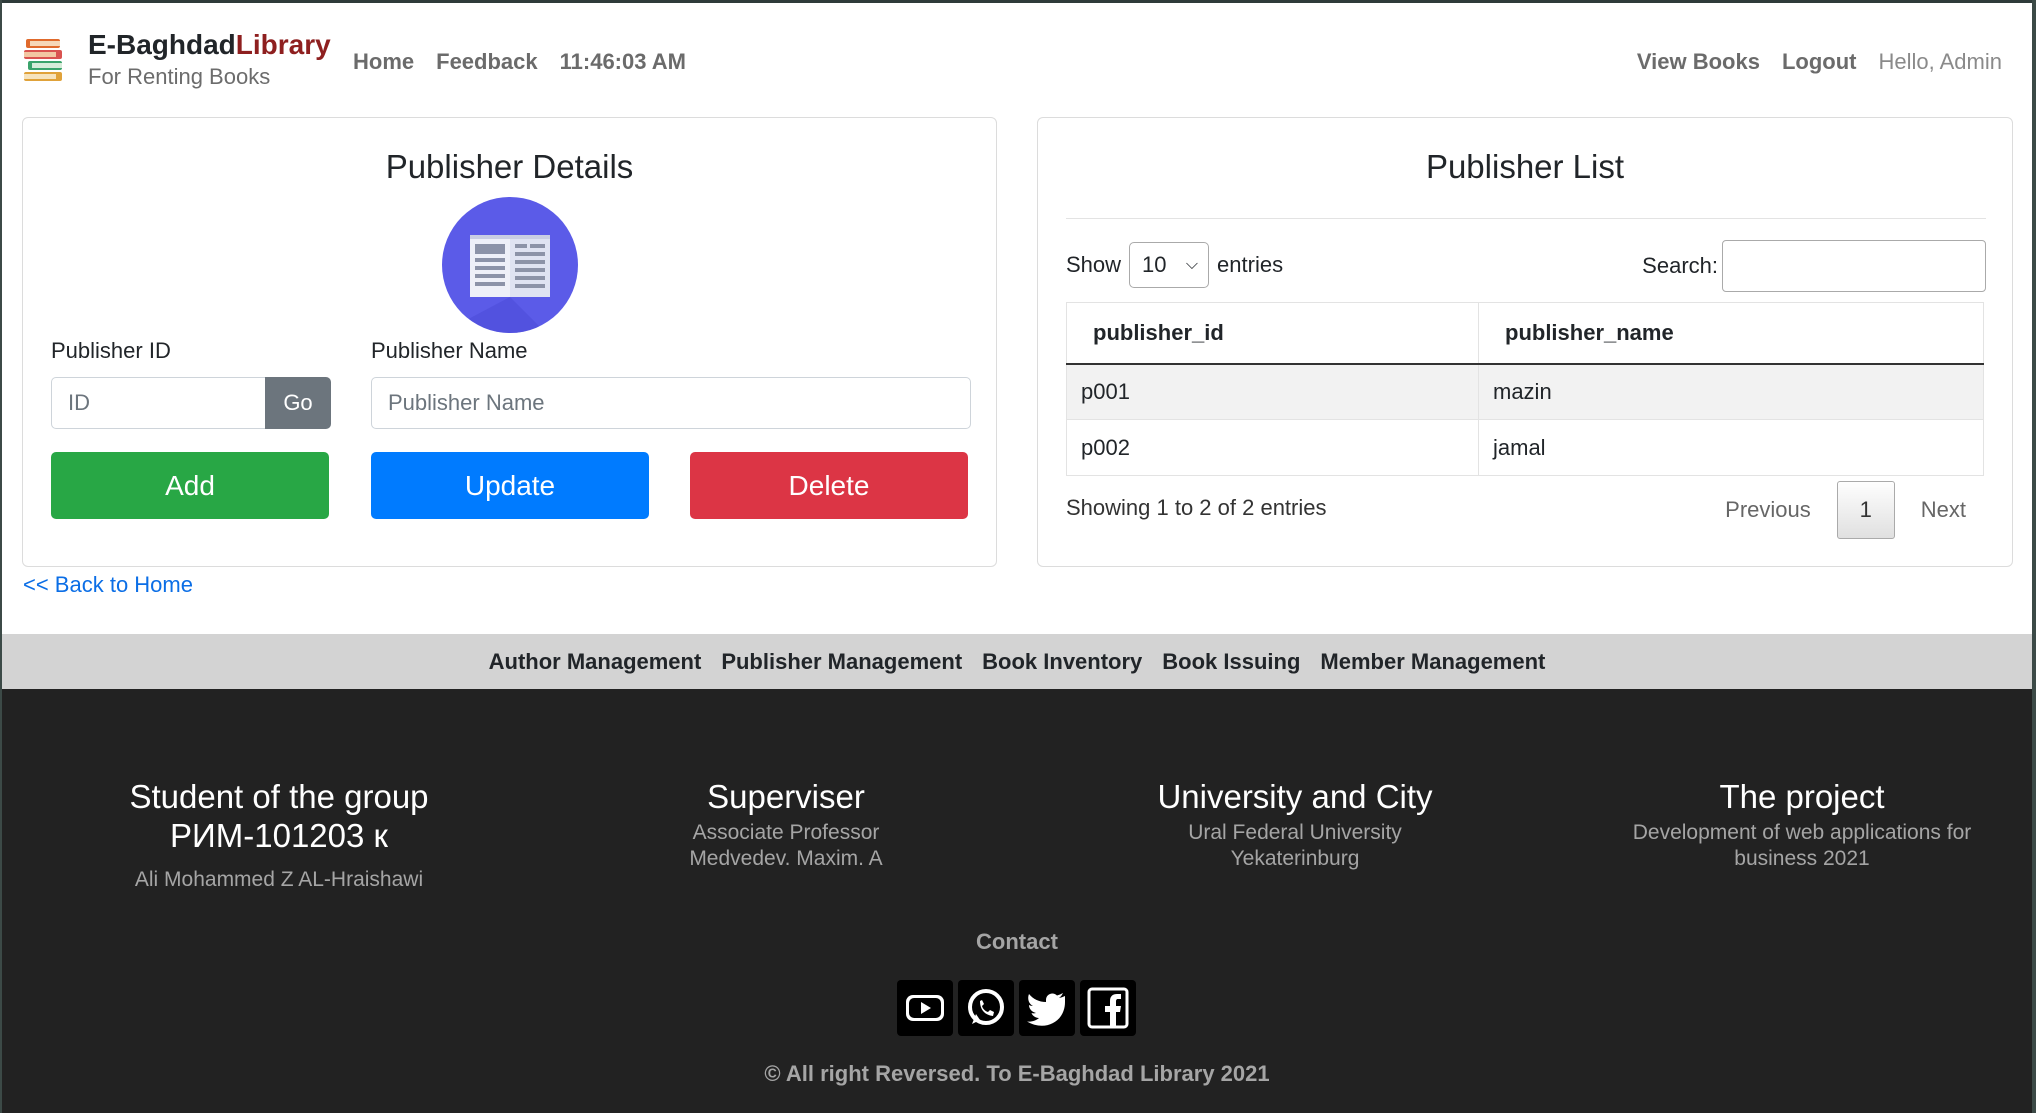  Describe the element at coordinates (1192, 264) in the screenshot. I see `chevron-down-icon: ⌵` at that location.